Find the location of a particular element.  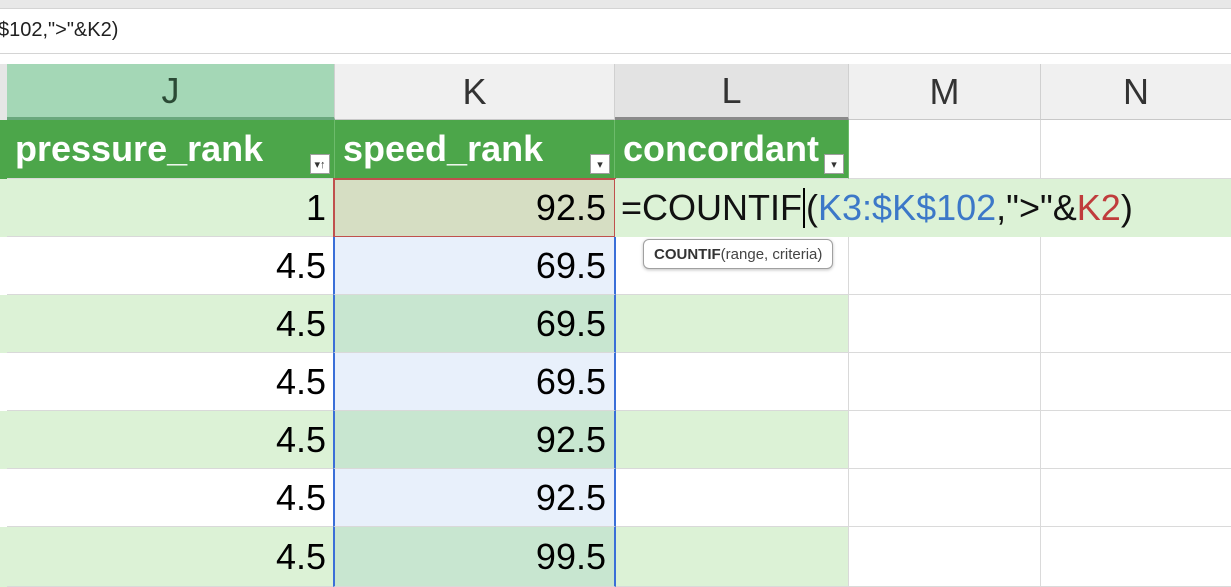

cell-pressure-rank: 1 is located at coordinates (171, 208).